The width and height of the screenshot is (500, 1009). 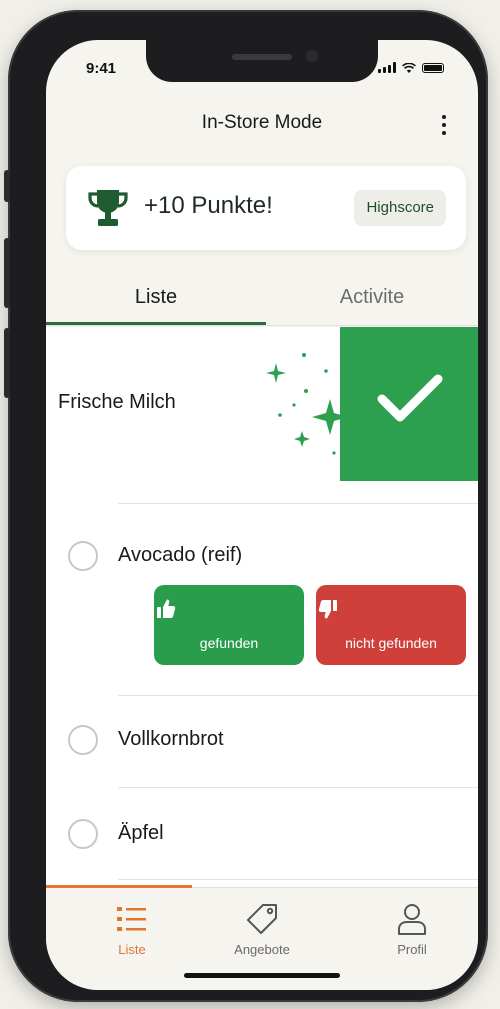 I want to click on status-icons, so click(x=411, y=67).